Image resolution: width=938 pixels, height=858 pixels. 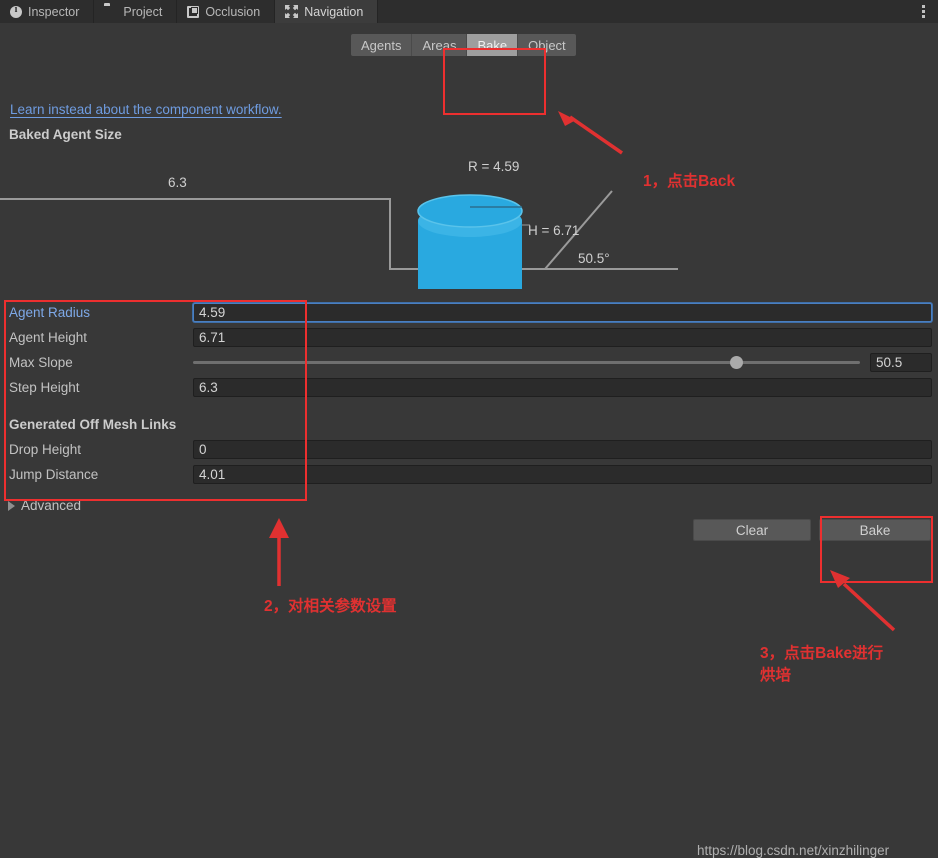 What do you see at coordinates (65, 134) in the screenshot?
I see `baked-agent-size-header: Baked Agent Size` at bounding box center [65, 134].